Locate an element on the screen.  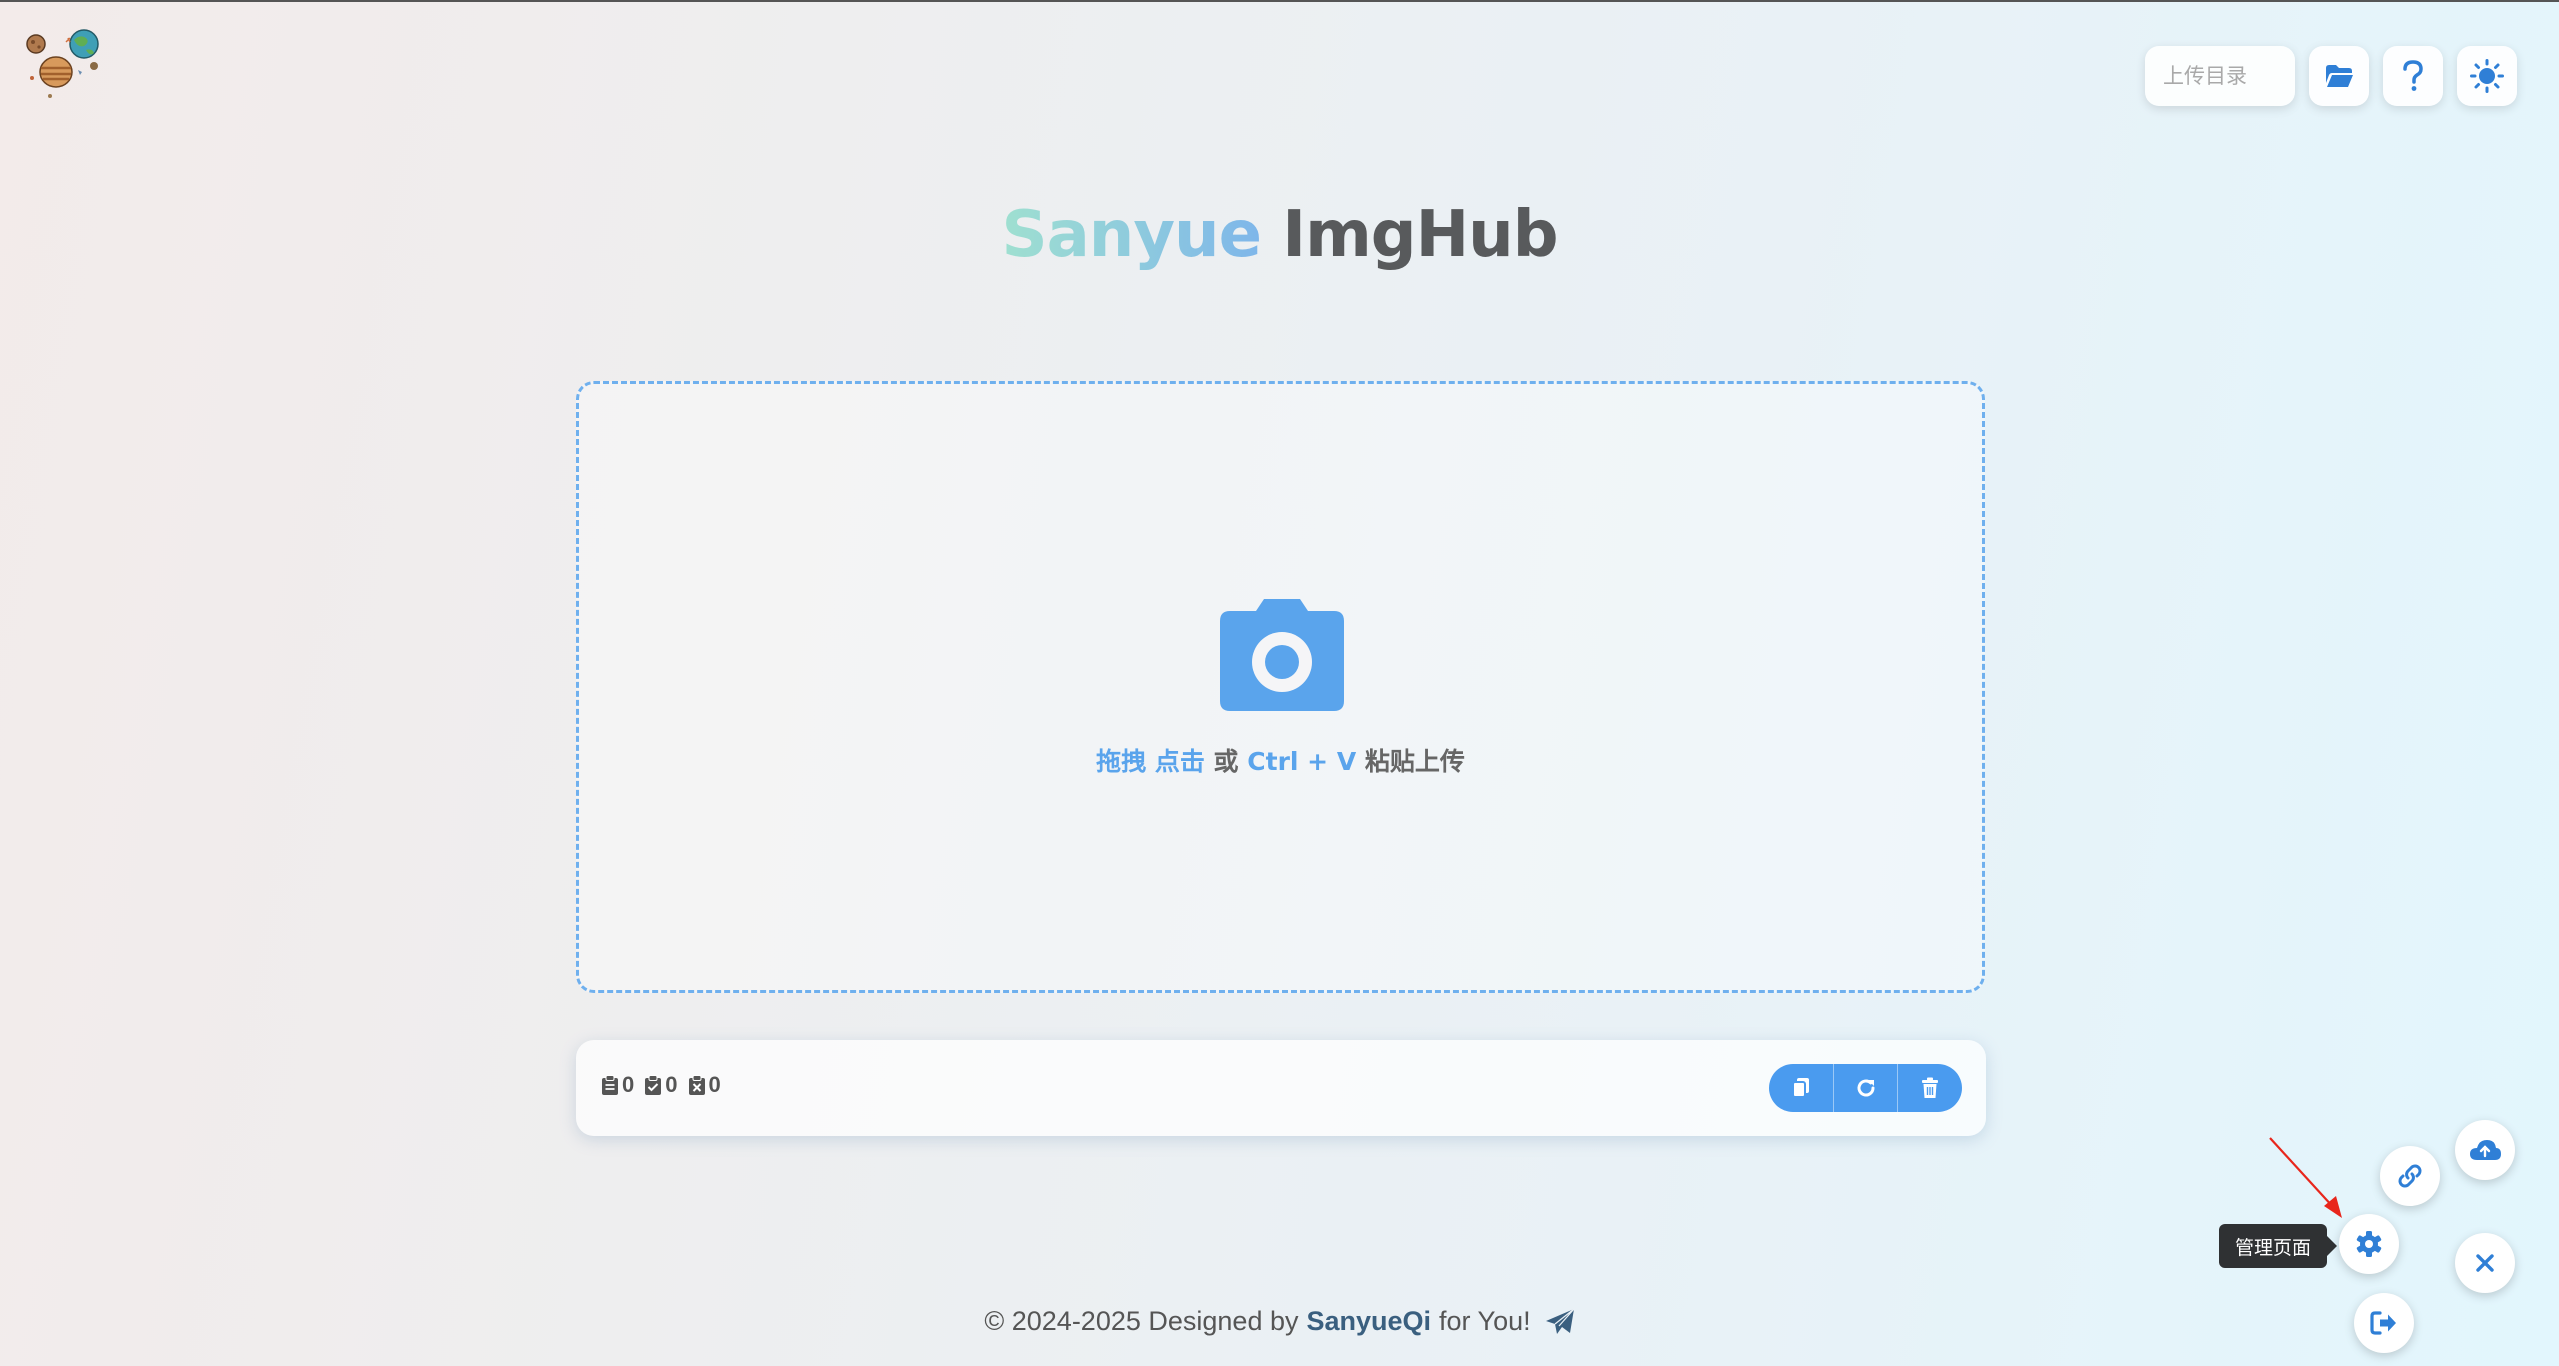
hint-paste: 粘贴上传 is located at coordinates (1410, 761).